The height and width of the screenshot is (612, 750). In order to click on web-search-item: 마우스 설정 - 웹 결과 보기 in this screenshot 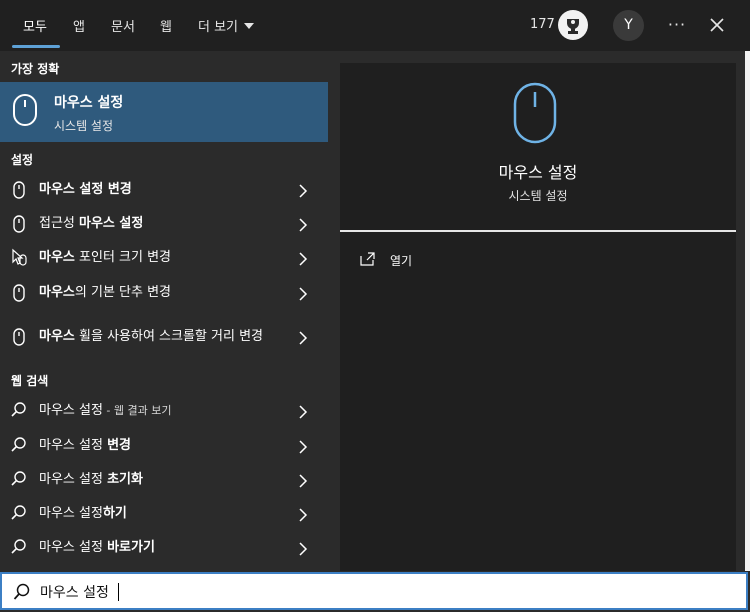, I will do `click(164, 411)`.